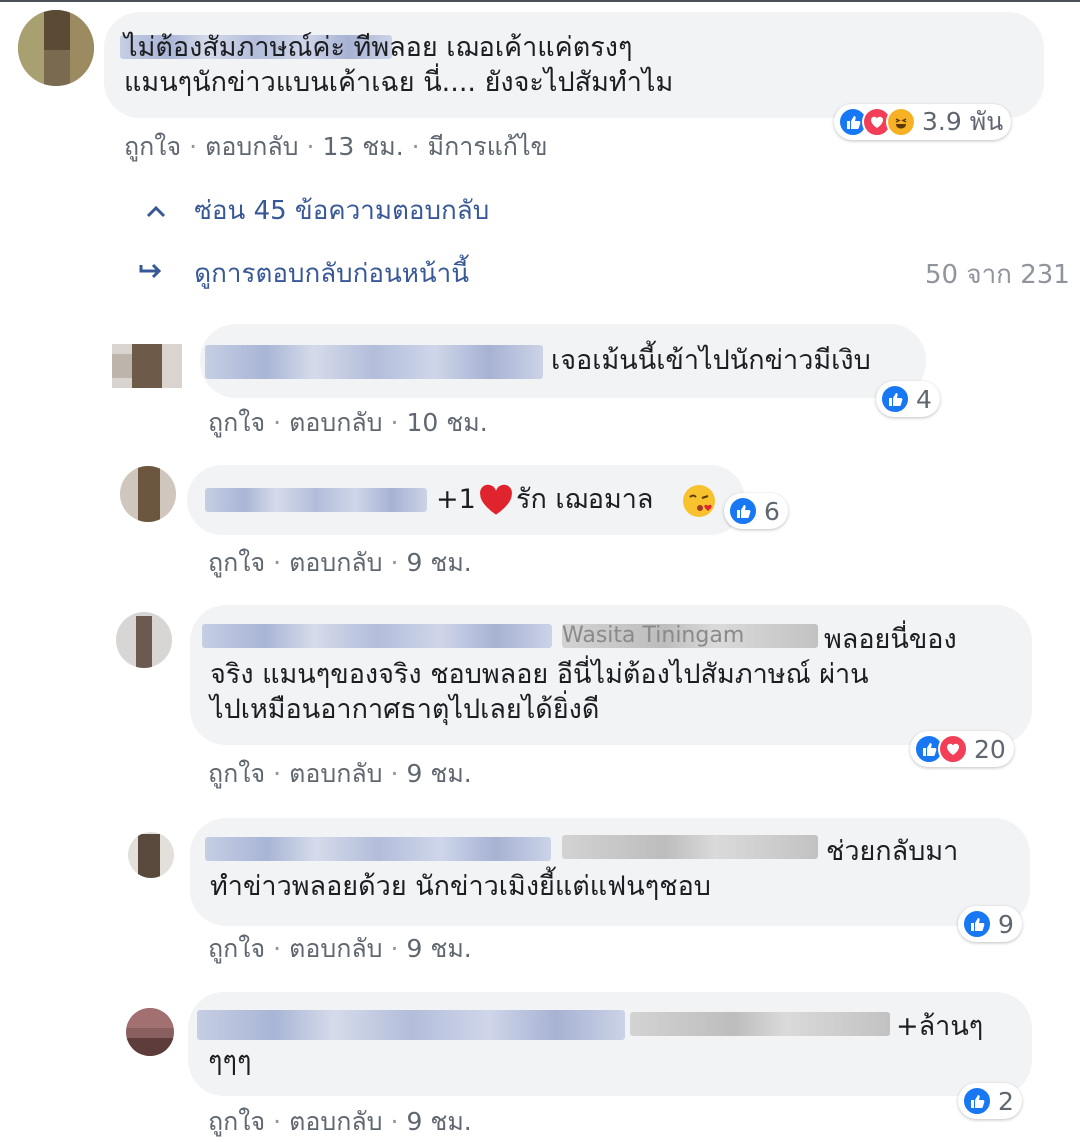 Image resolution: width=1080 pixels, height=1142 pixels. I want to click on reaction-summary: 9, so click(990, 924).